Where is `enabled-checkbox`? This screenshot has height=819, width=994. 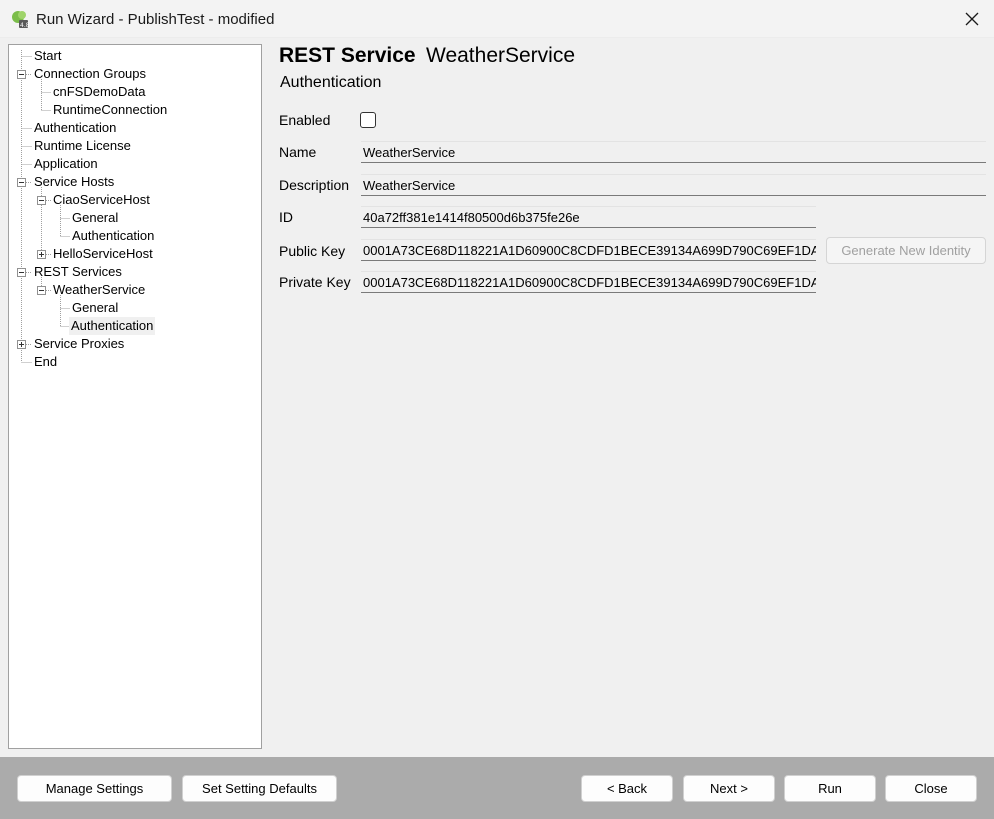
enabled-checkbox is located at coordinates (368, 120).